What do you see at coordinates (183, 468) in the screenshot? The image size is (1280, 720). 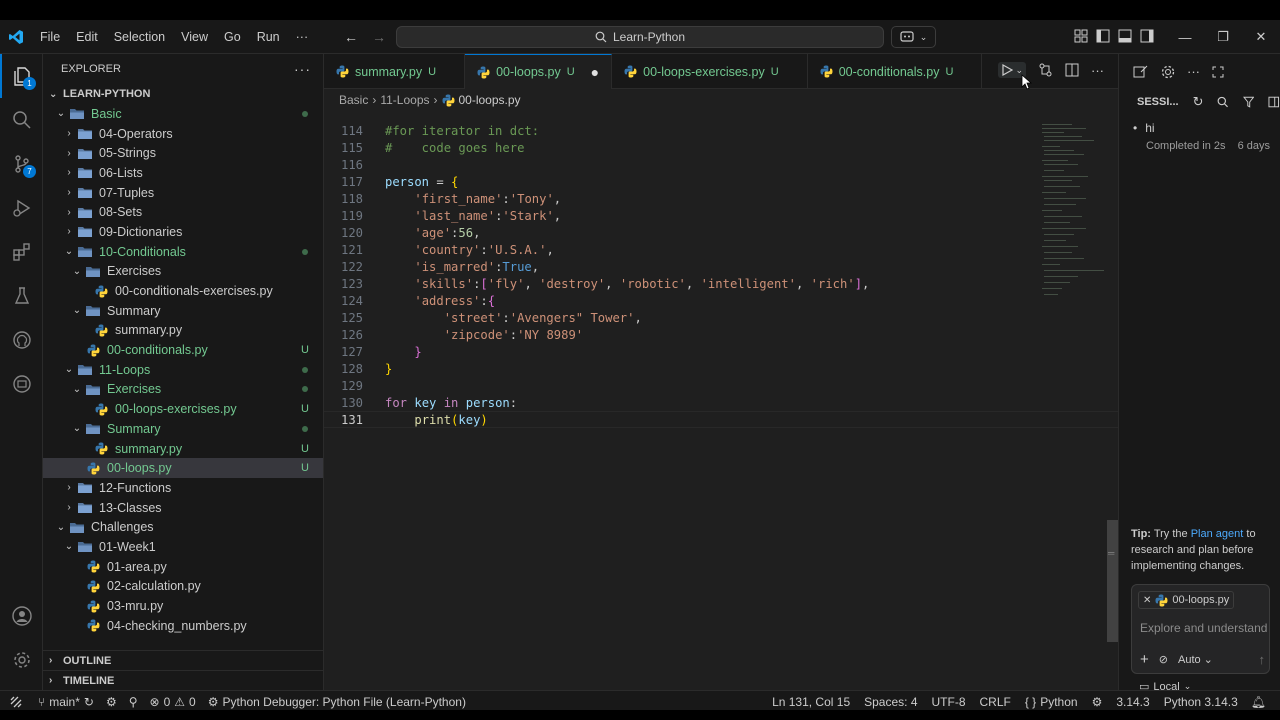 I see `tree-file-item: 00-loops.py U` at bounding box center [183, 468].